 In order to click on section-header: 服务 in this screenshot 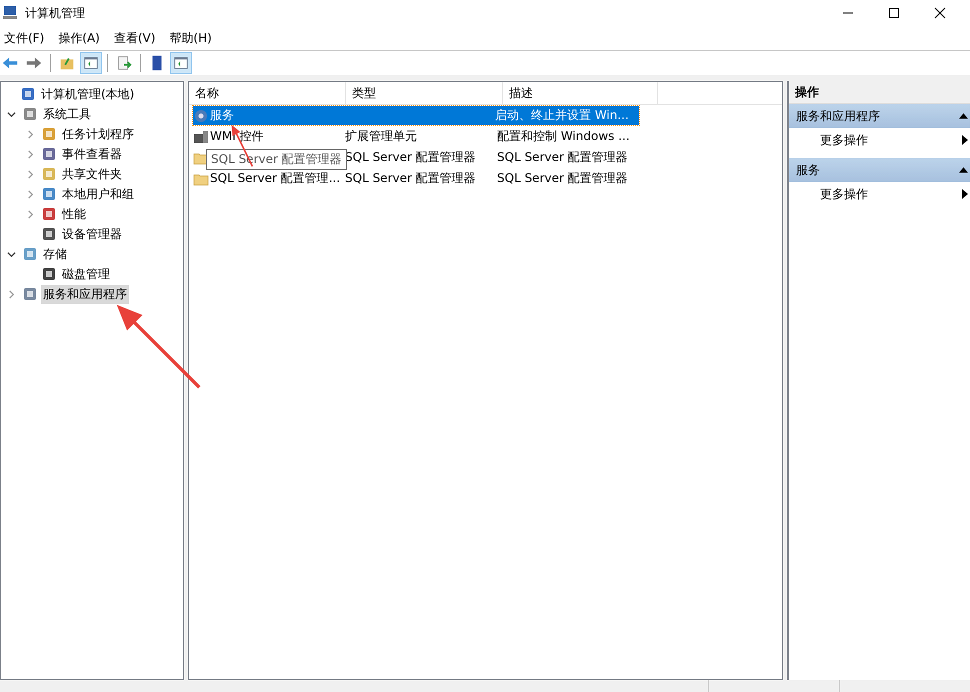, I will do `click(879, 170)`.